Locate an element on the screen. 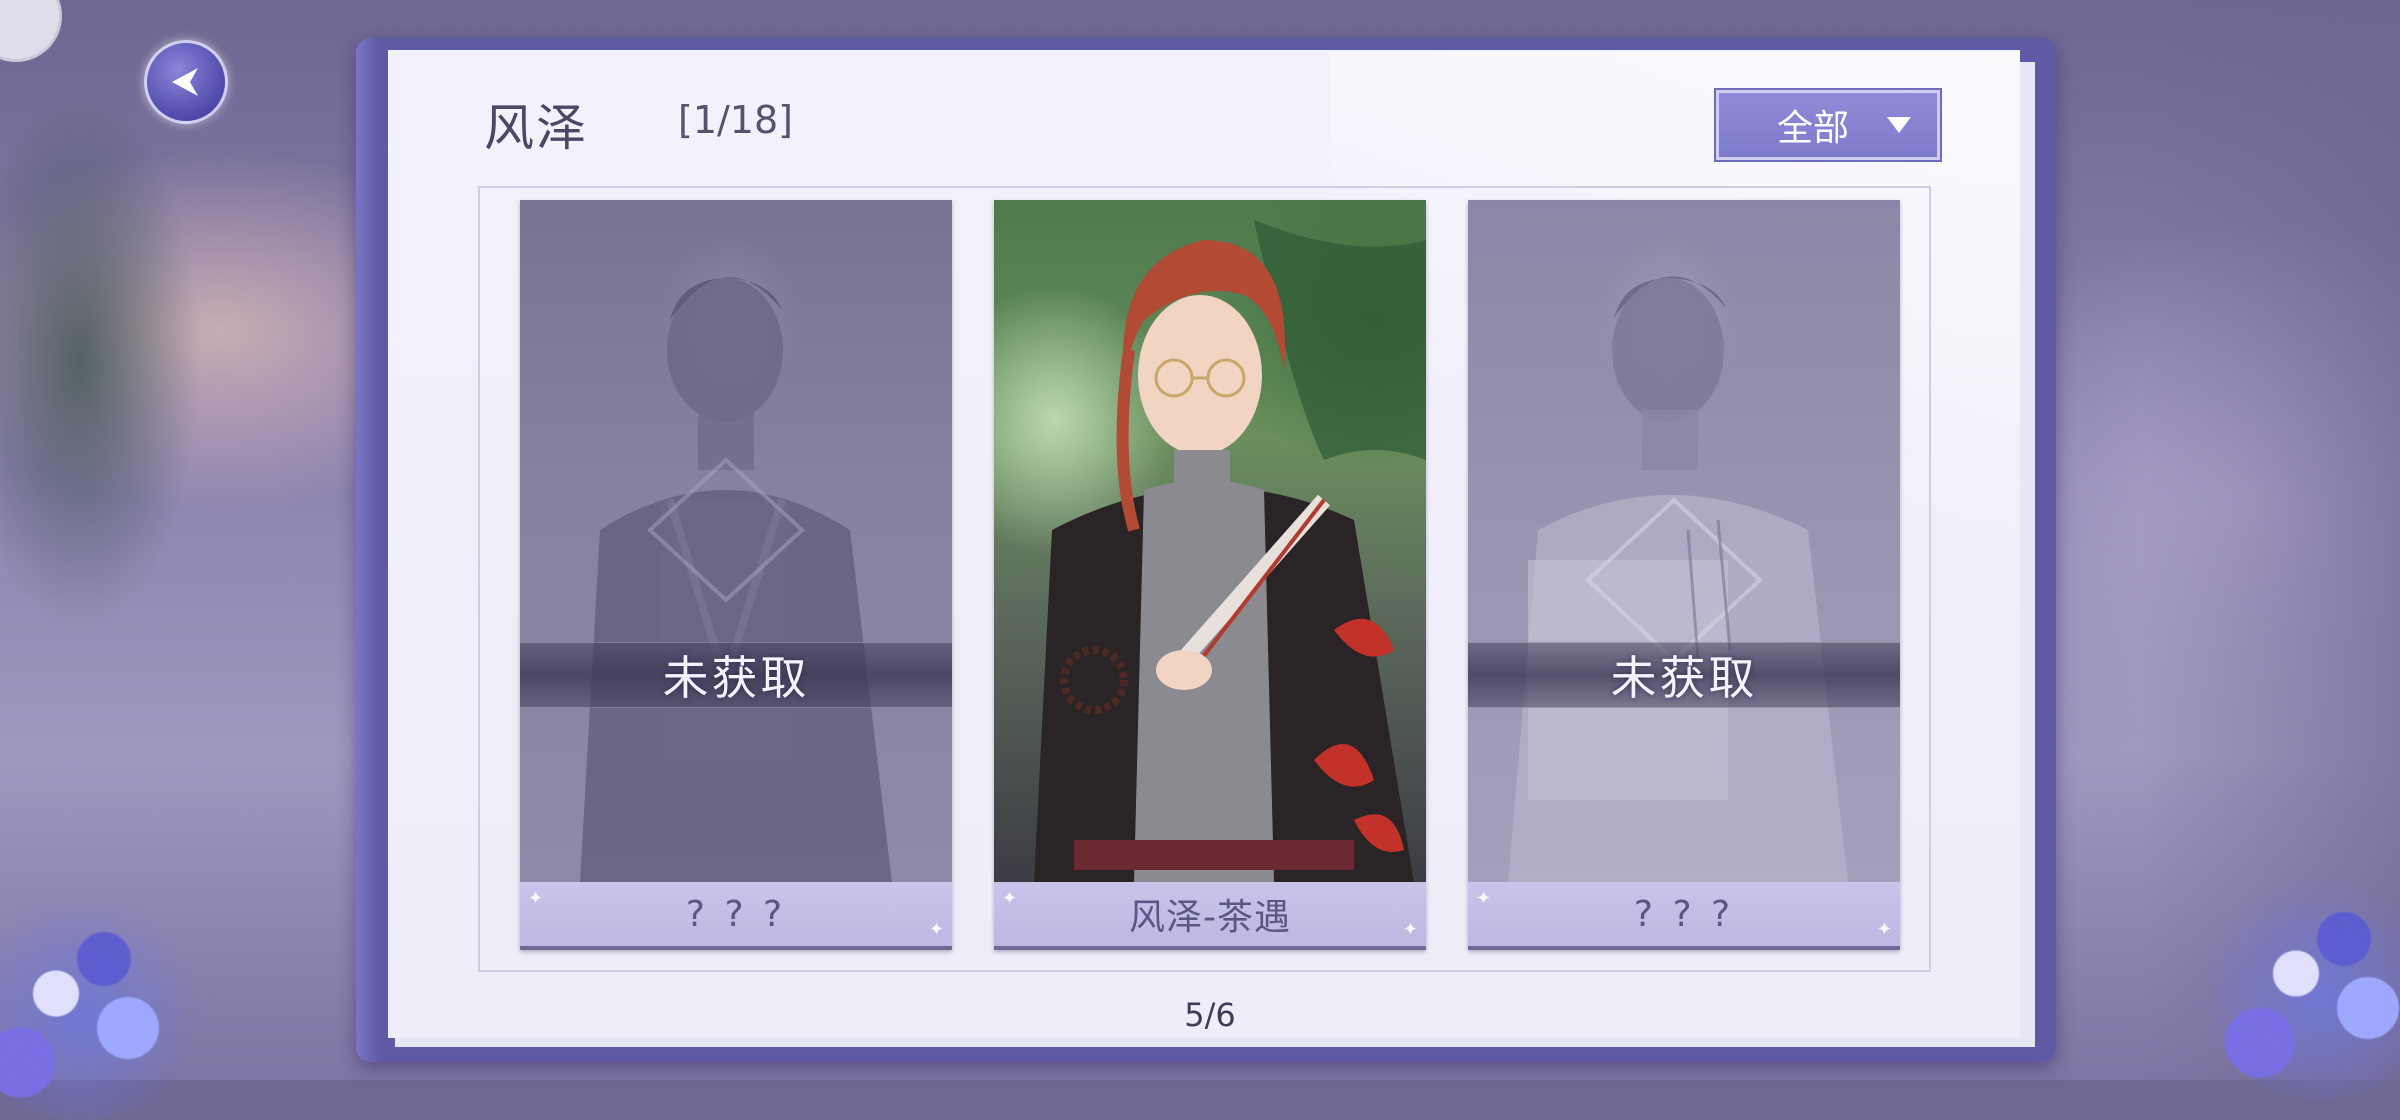 The image size is (2400, 1120). card-slot-2: ✦ 风泽-茶遇 ✦ is located at coordinates (1210, 575).